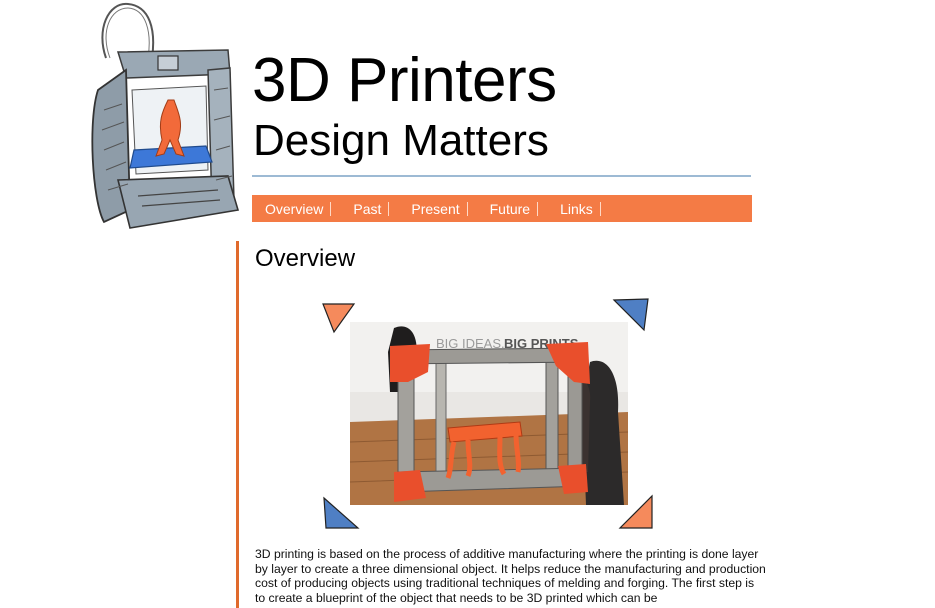  I want to click on content-border, so click(237, 424).